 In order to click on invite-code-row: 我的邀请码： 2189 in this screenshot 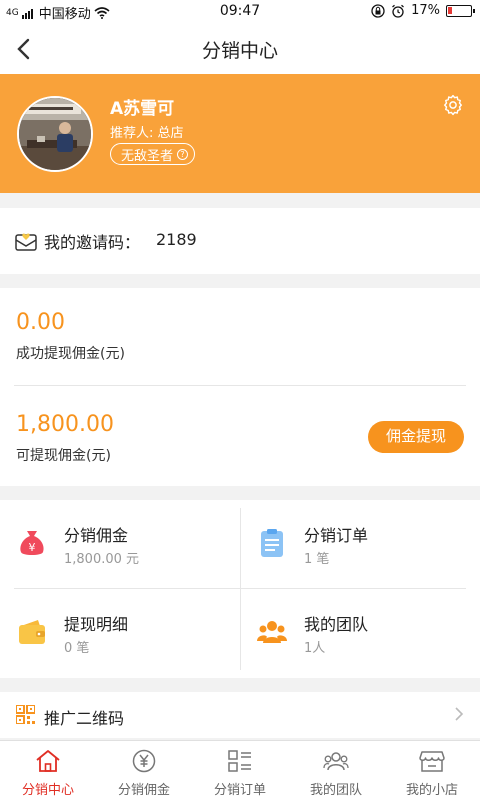, I will do `click(240, 241)`.